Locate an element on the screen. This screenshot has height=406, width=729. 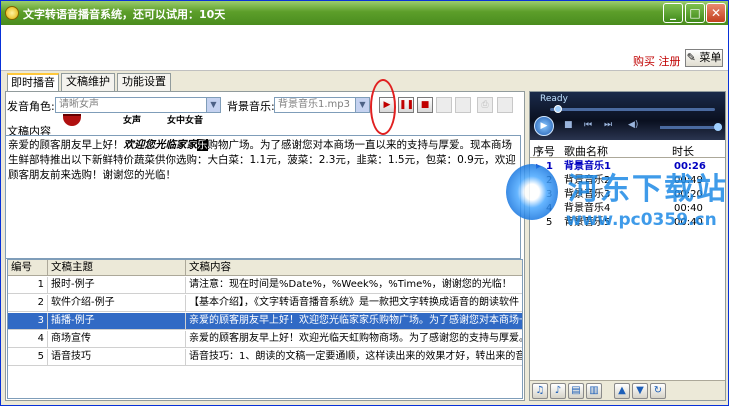
cell-number: 3 is located at coordinates (28, 321).